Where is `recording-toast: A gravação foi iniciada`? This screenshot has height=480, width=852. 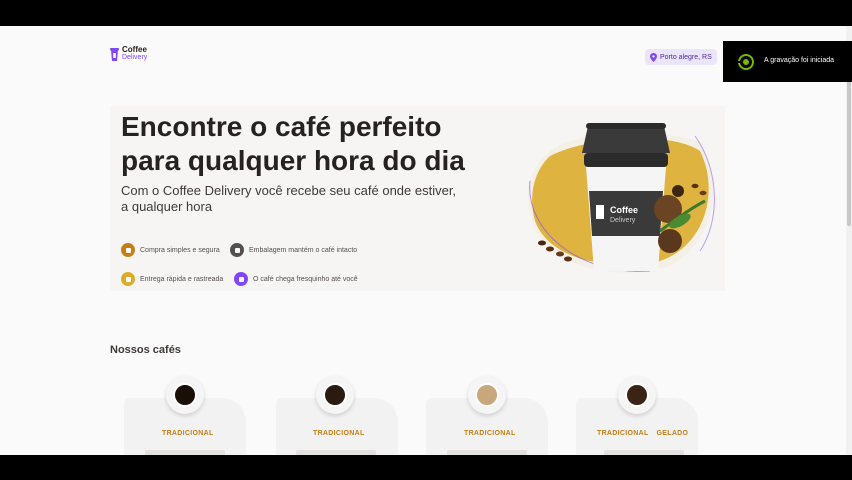 recording-toast: A gravação foi iniciada is located at coordinates (787, 61).